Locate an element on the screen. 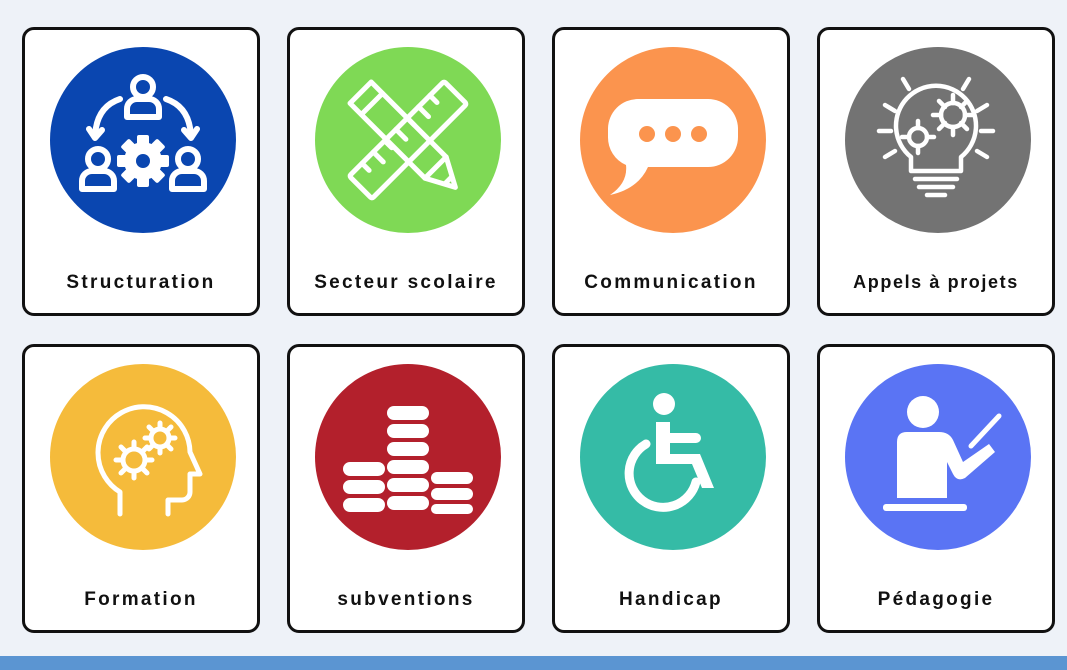  teacher-icon is located at coordinates (938, 457).